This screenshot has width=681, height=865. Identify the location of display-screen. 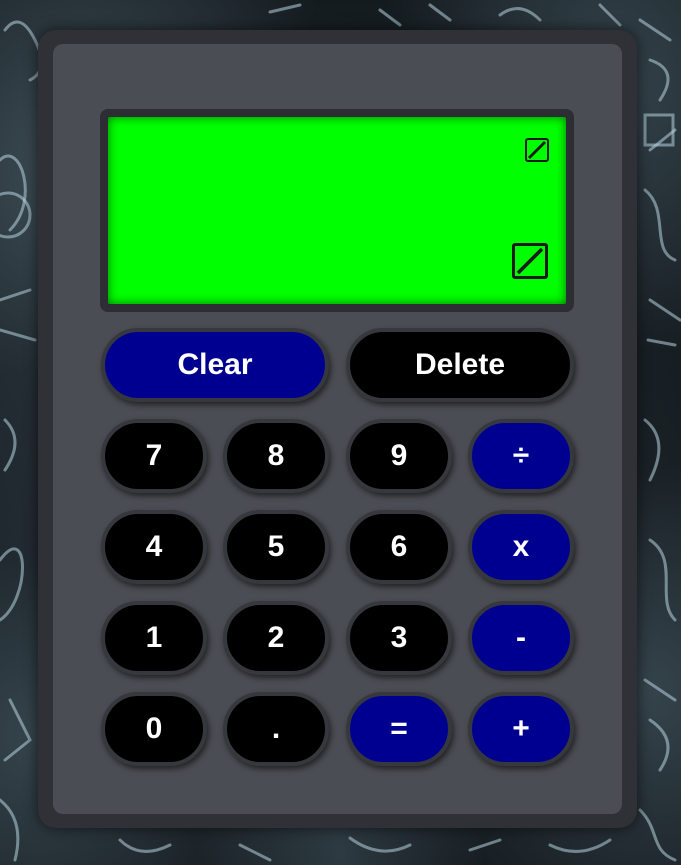
(337, 210).